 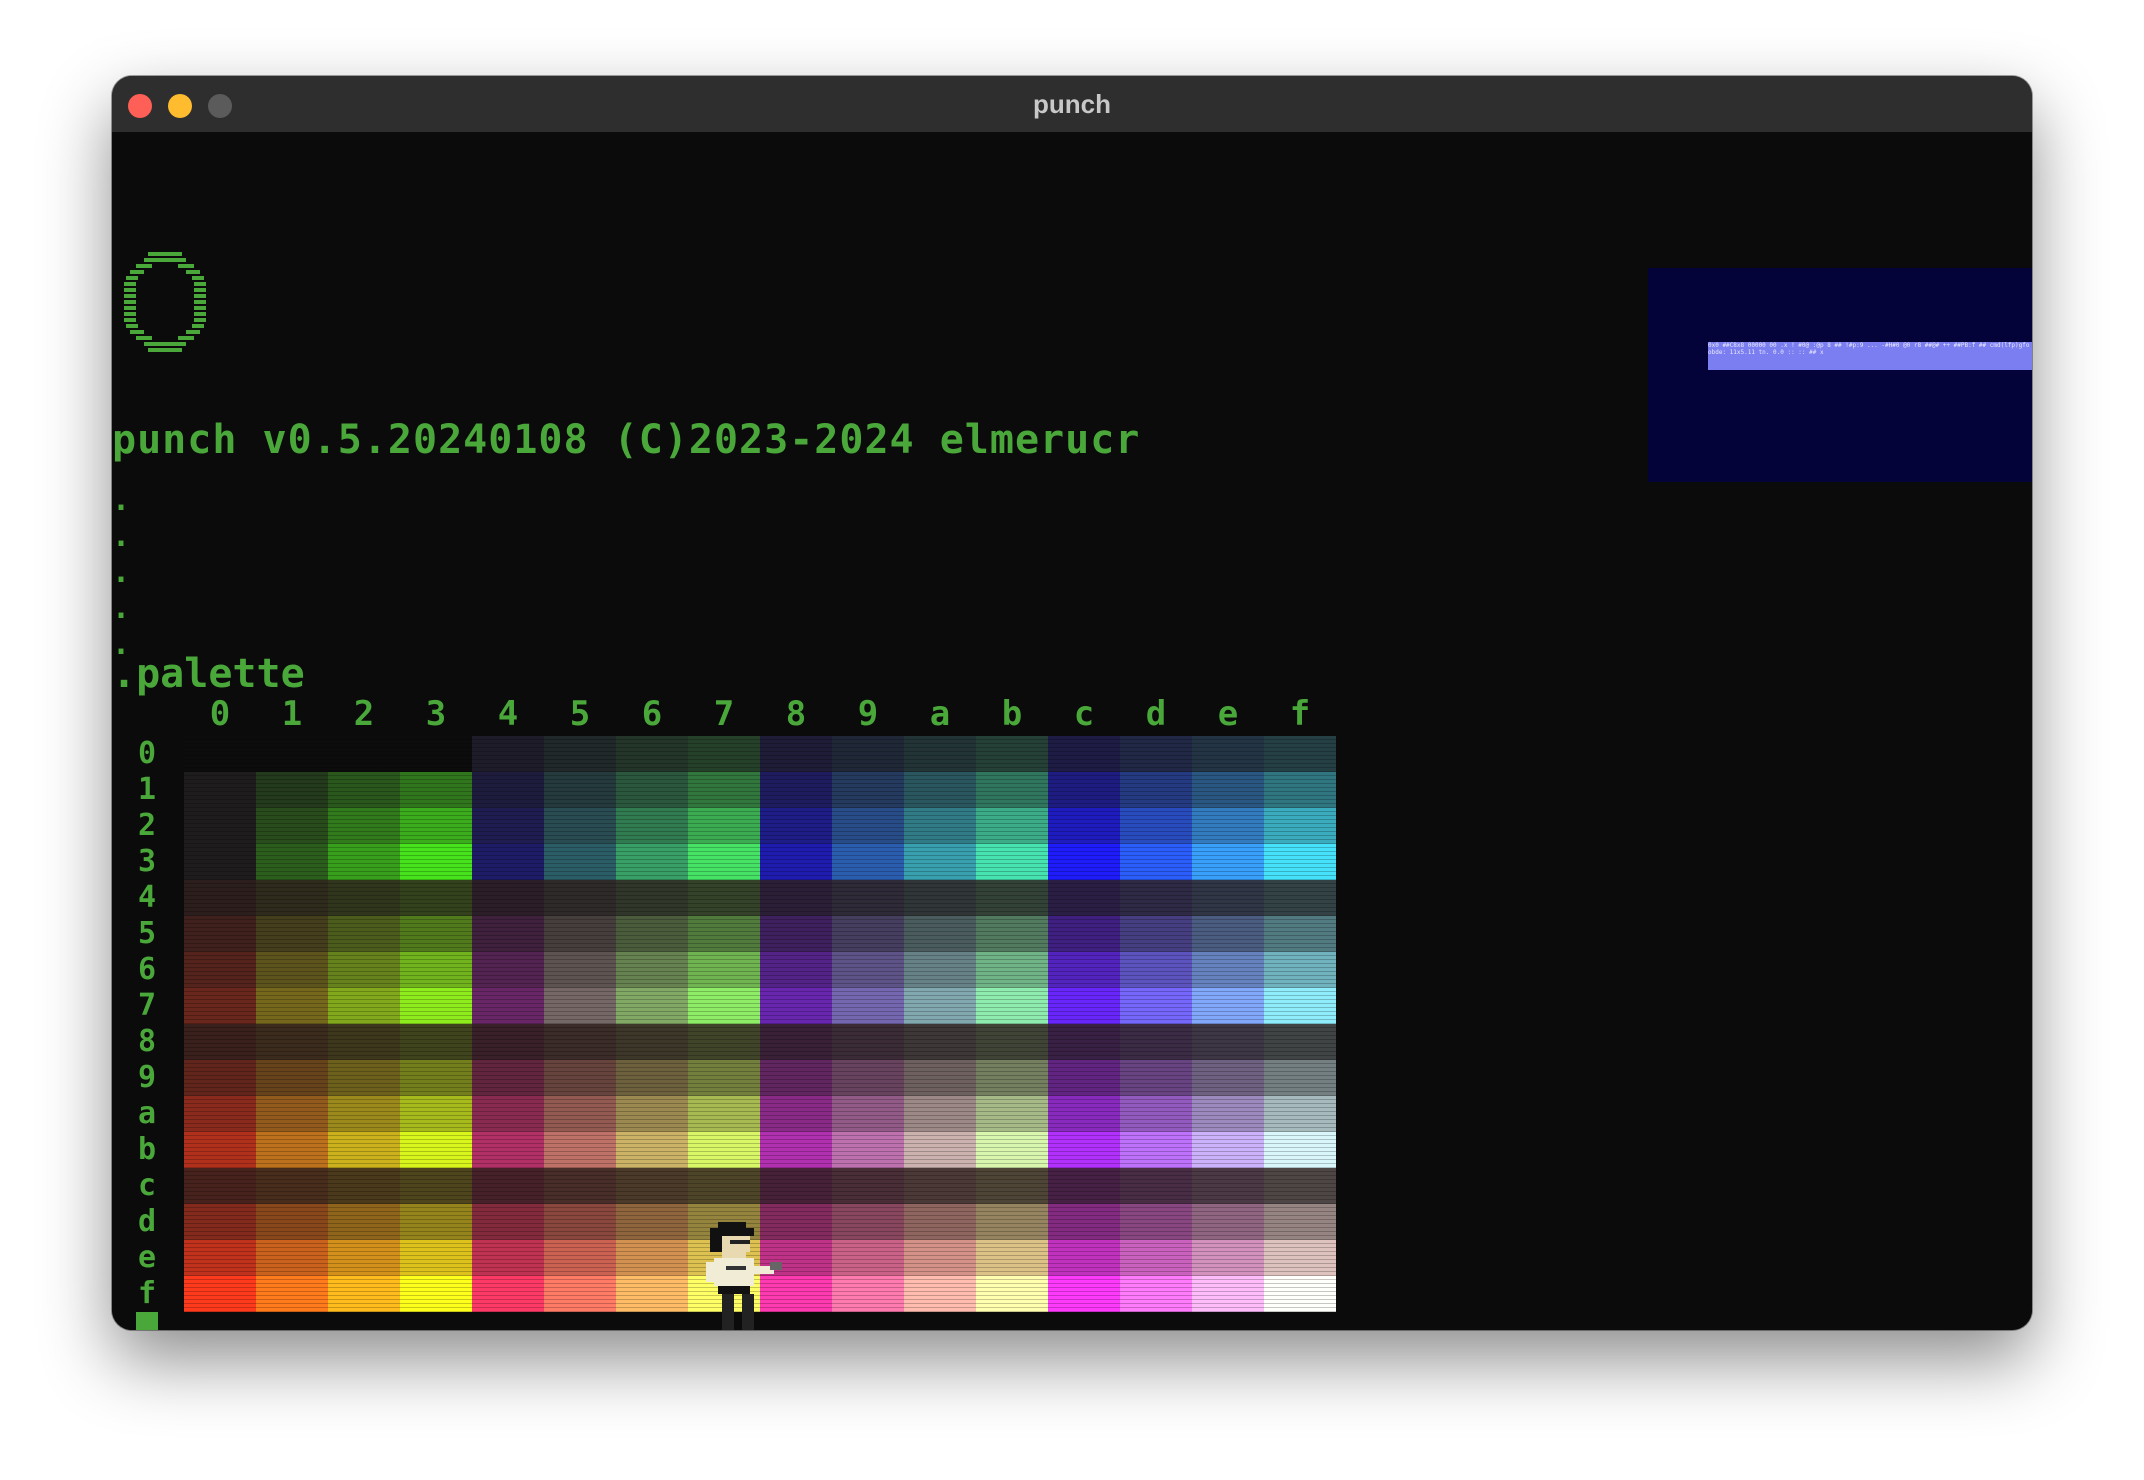 I want to click on row-label: c, so click(x=147, y=1185).